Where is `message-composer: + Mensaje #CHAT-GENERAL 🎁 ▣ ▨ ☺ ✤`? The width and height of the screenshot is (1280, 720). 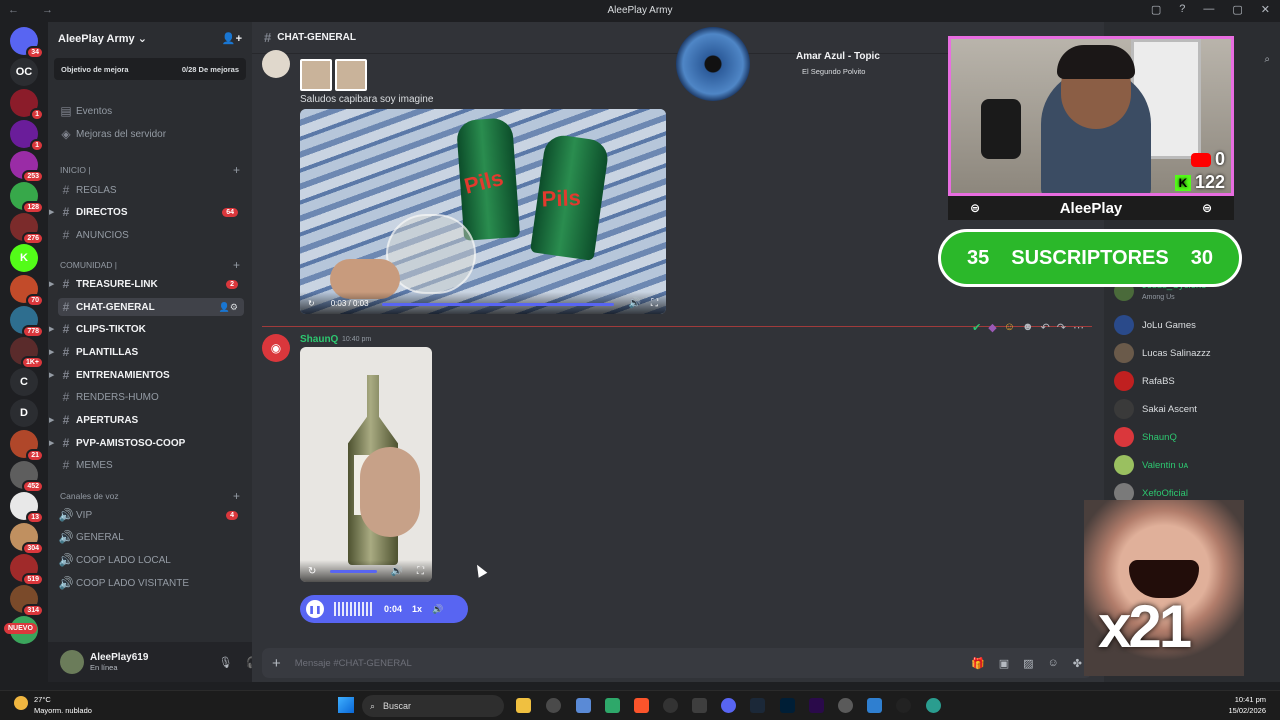 message-composer: + Mensaje #CHAT-GENERAL 🎁 ▣ ▨ ☺ ✤ is located at coordinates (677, 663).